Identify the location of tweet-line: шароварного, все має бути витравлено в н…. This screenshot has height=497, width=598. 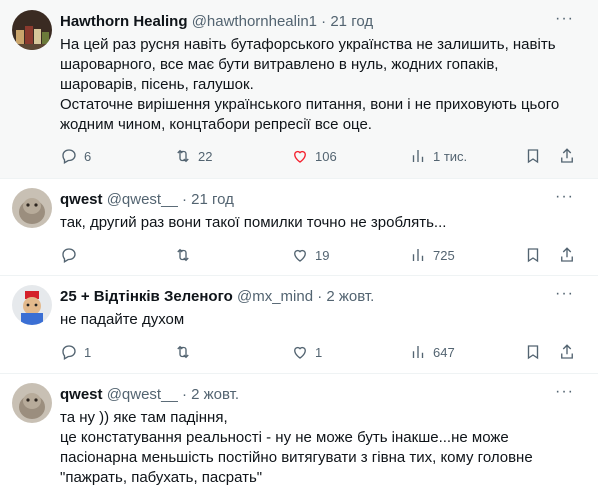
(279, 64).